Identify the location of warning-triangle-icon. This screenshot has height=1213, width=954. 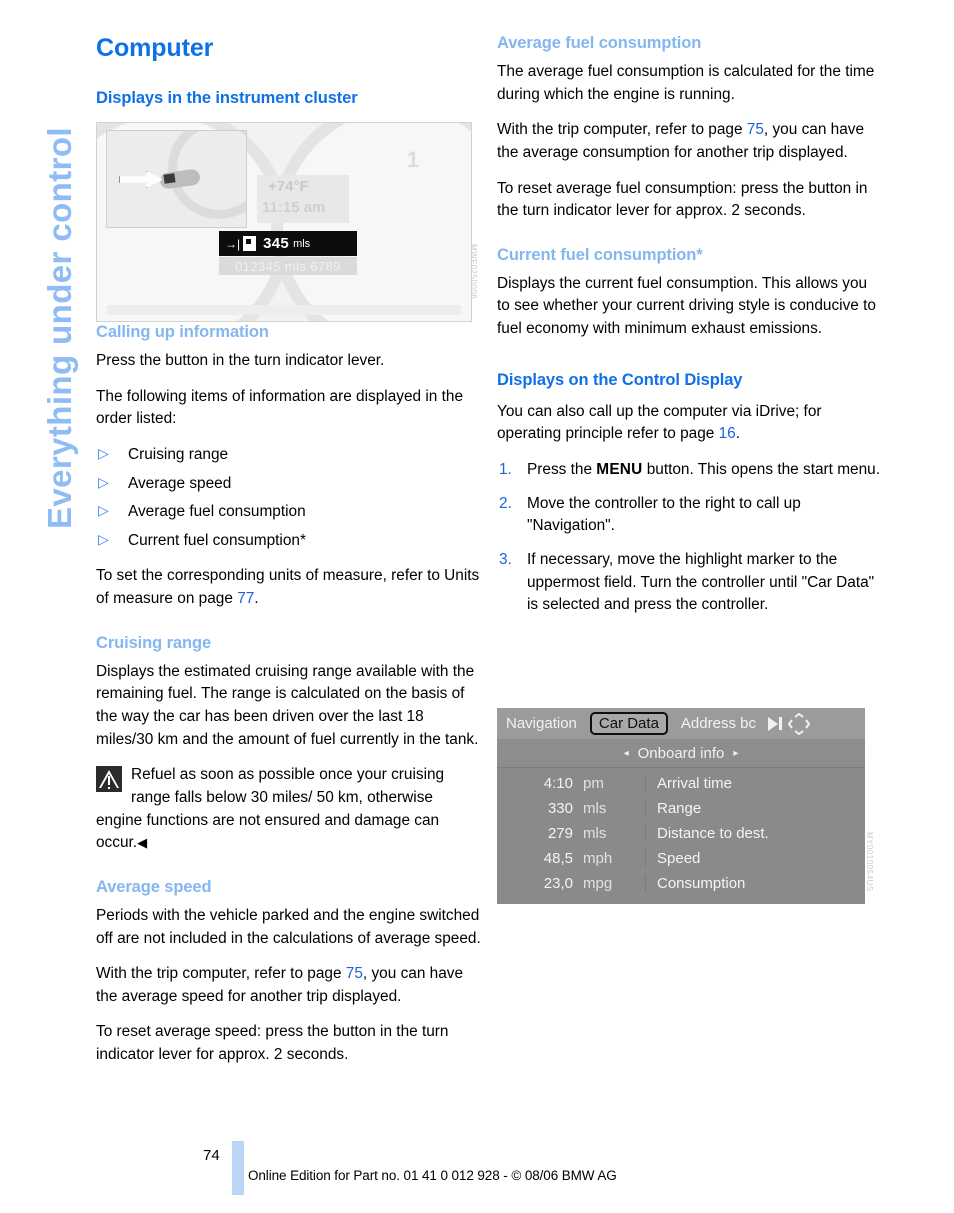
(109, 779).